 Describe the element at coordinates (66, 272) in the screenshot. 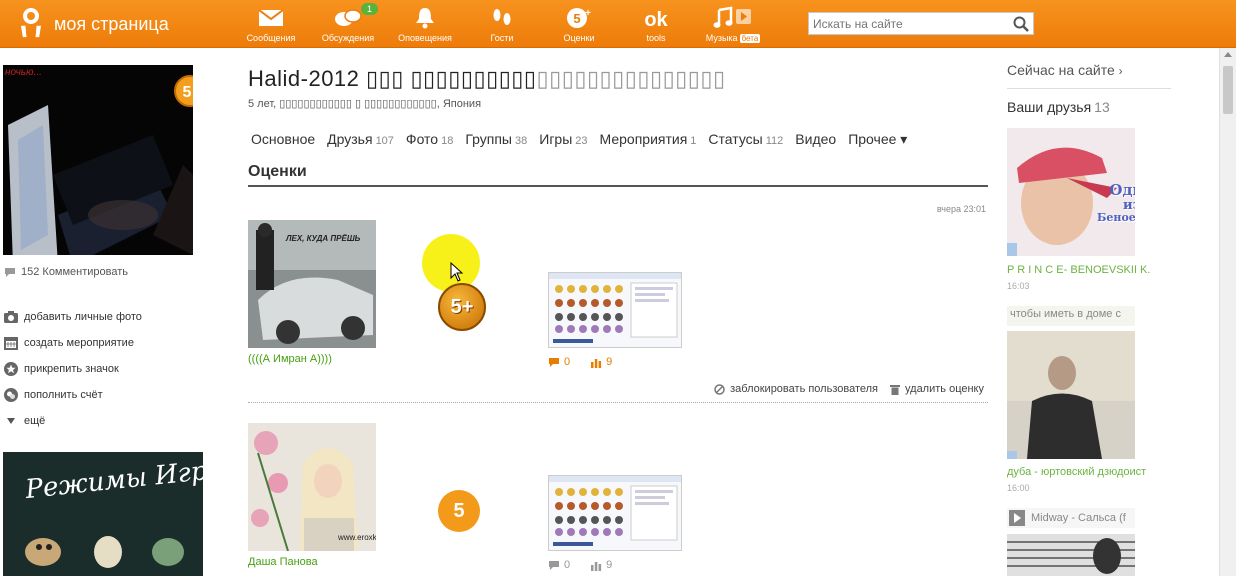

I see `comments-link: 152 Комментировать` at that location.